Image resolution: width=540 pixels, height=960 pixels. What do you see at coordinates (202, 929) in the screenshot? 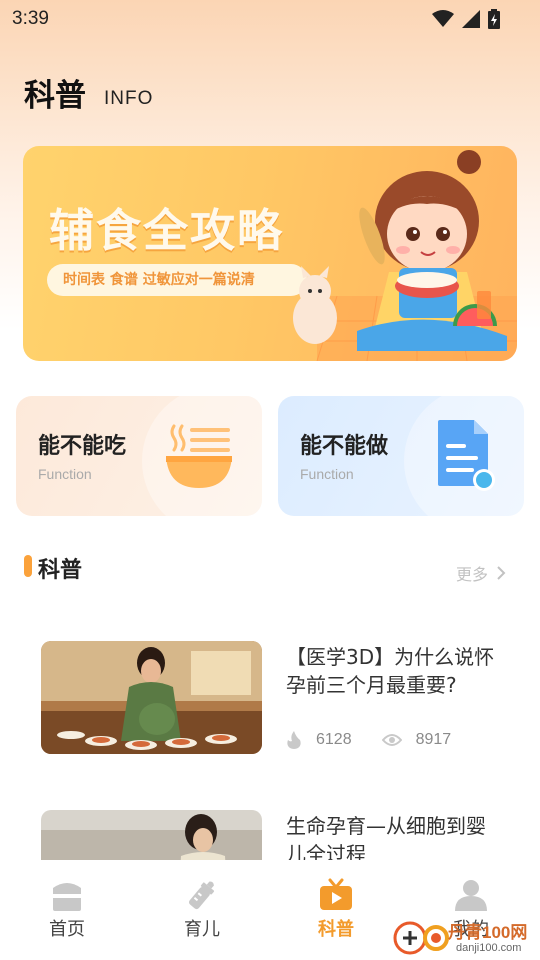
I see `tab-label: 育儿` at bounding box center [202, 929].